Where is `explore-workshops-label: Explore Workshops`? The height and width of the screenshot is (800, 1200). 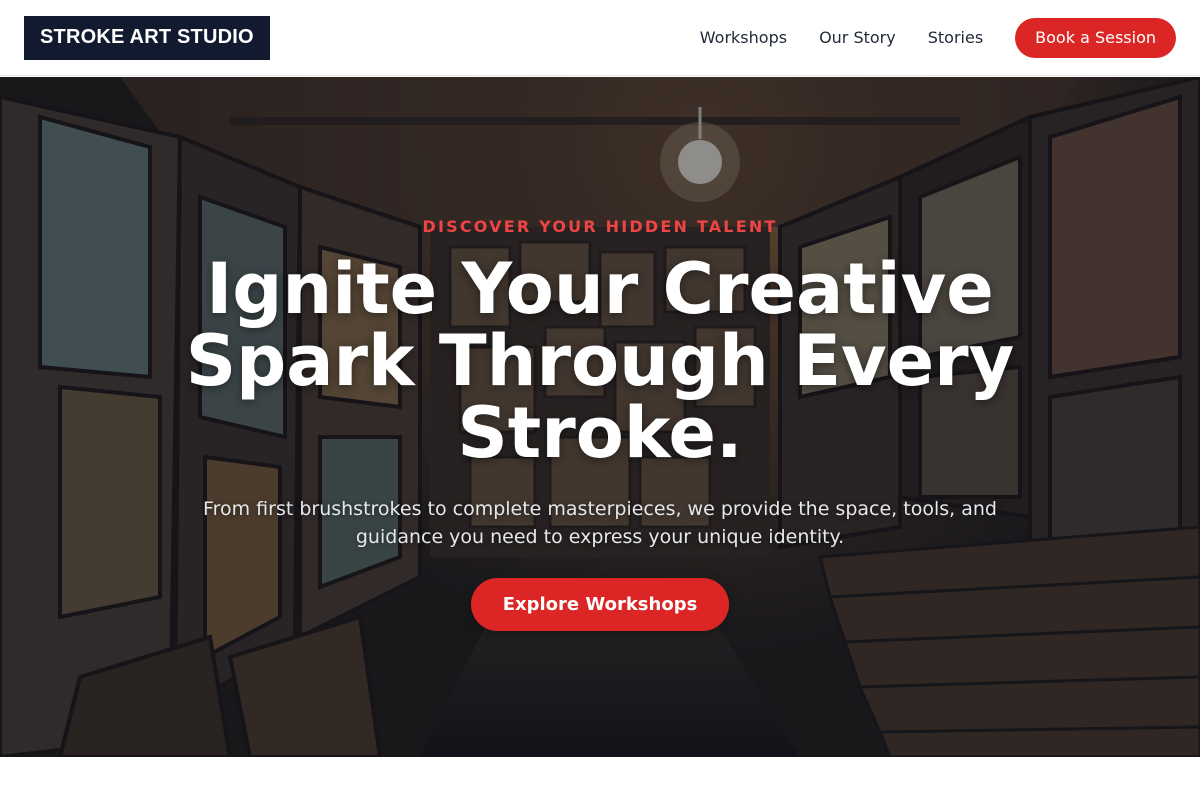 explore-workshops-label: Explore Workshops is located at coordinates (600, 604).